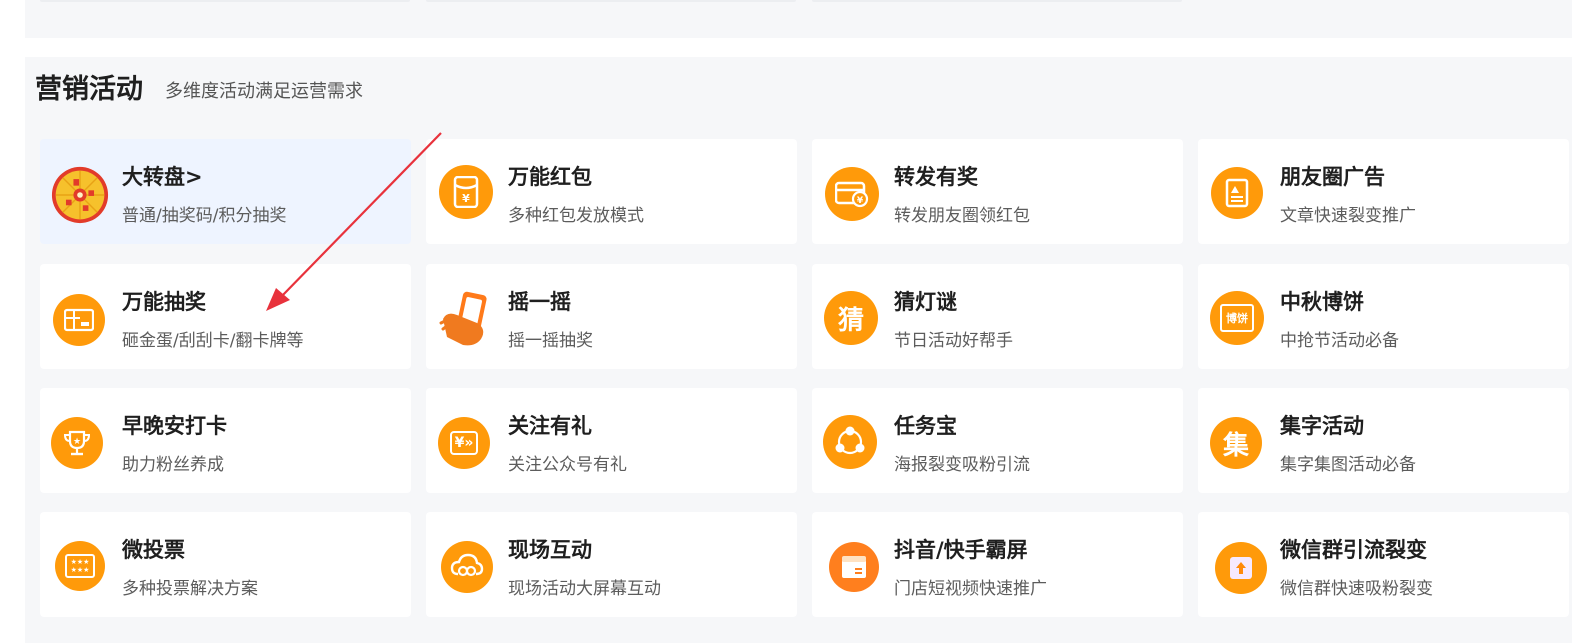 This screenshot has height=643, width=1572. I want to click on card-moments-ad: 朋友圈广告 文章快速裂变推广, so click(1383, 191).